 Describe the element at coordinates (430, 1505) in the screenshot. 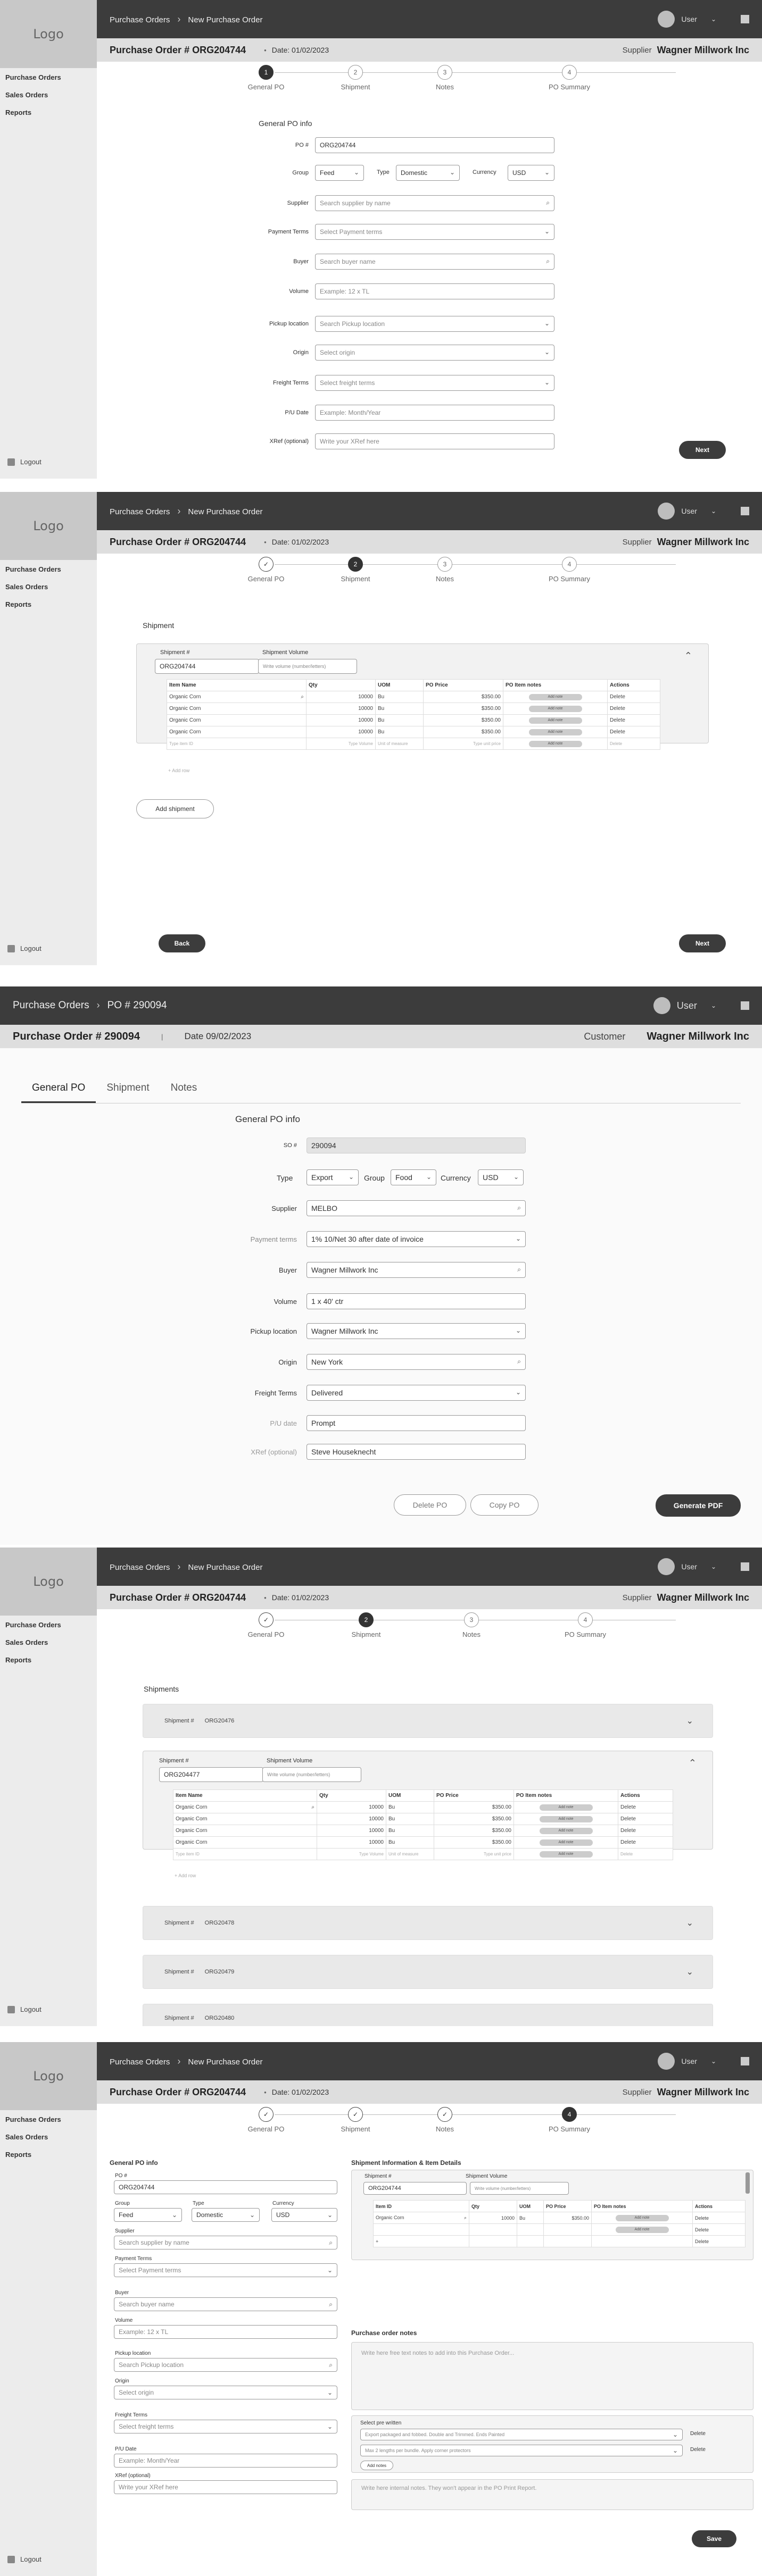

I see `delete-po-button: Delete PO` at that location.